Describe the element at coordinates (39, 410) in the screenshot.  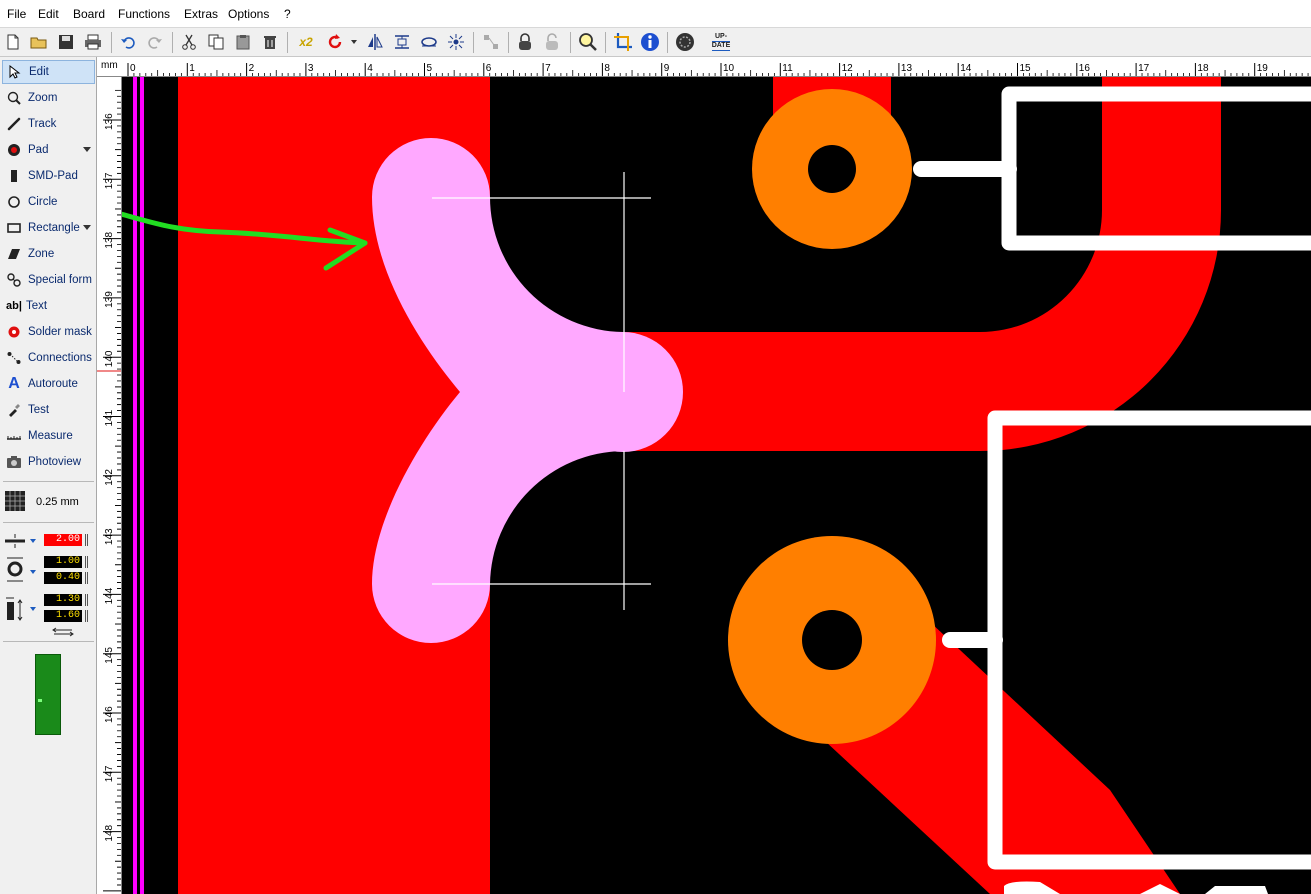
I see `tool-label: Test` at that location.